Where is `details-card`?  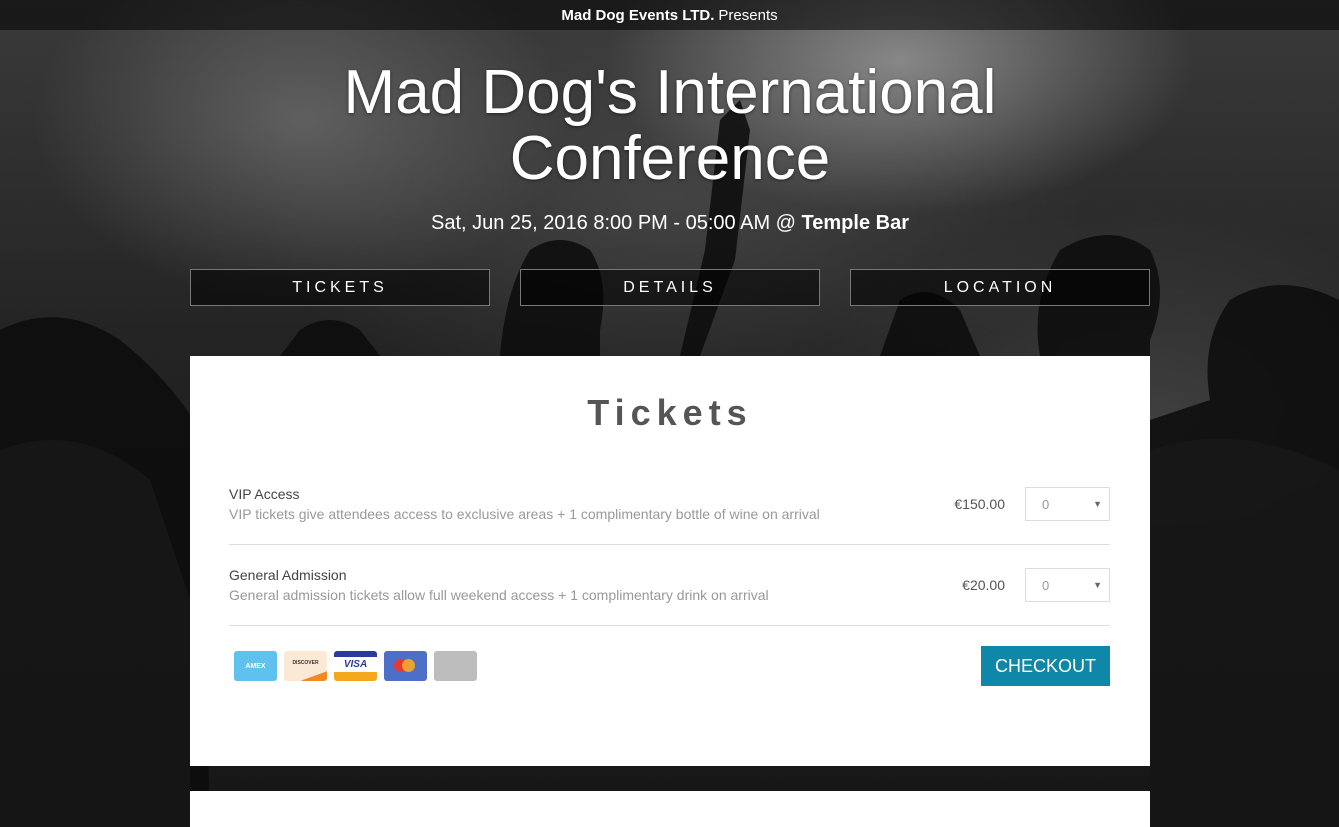 details-card is located at coordinates (670, 809).